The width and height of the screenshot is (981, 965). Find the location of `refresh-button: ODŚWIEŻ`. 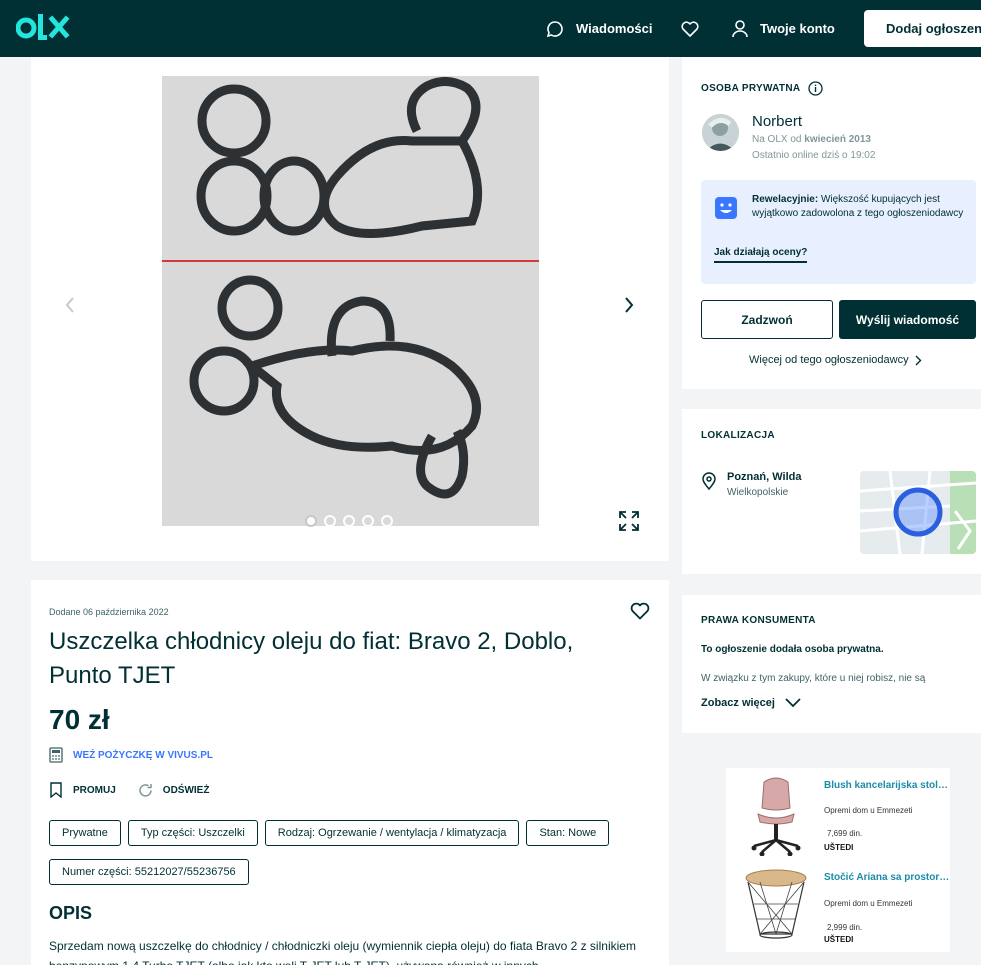

refresh-button: ODŚWIEŻ is located at coordinates (174, 790).